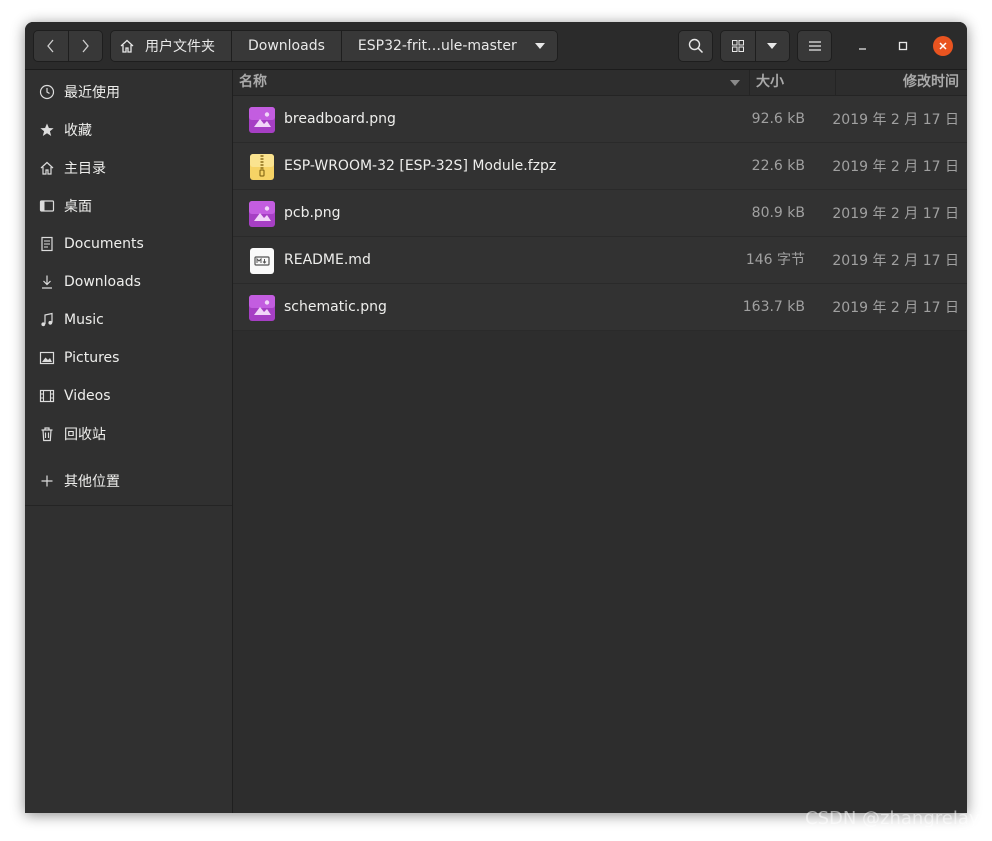 This screenshot has height=841, width=992. I want to click on column-header-modified: 修改时间, so click(931, 82).